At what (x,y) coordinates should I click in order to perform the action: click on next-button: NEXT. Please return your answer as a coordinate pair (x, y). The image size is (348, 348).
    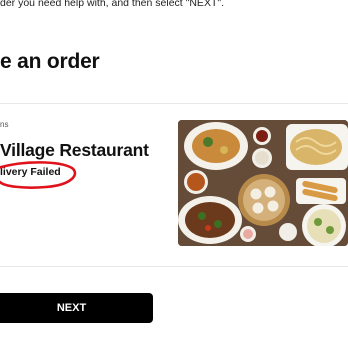
    Looking at the image, I should click on (76, 308).